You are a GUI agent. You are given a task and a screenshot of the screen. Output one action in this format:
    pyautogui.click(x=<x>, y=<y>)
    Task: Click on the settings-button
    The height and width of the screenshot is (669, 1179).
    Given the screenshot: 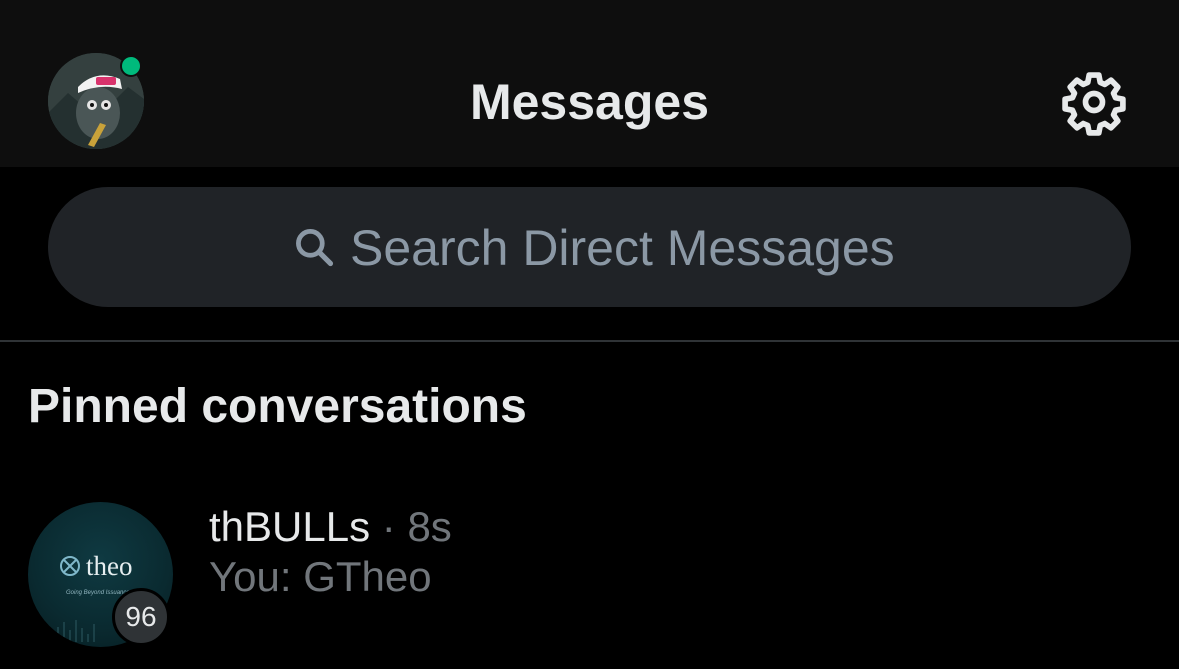 What is the action you would take?
    pyautogui.click(x=1094, y=102)
    